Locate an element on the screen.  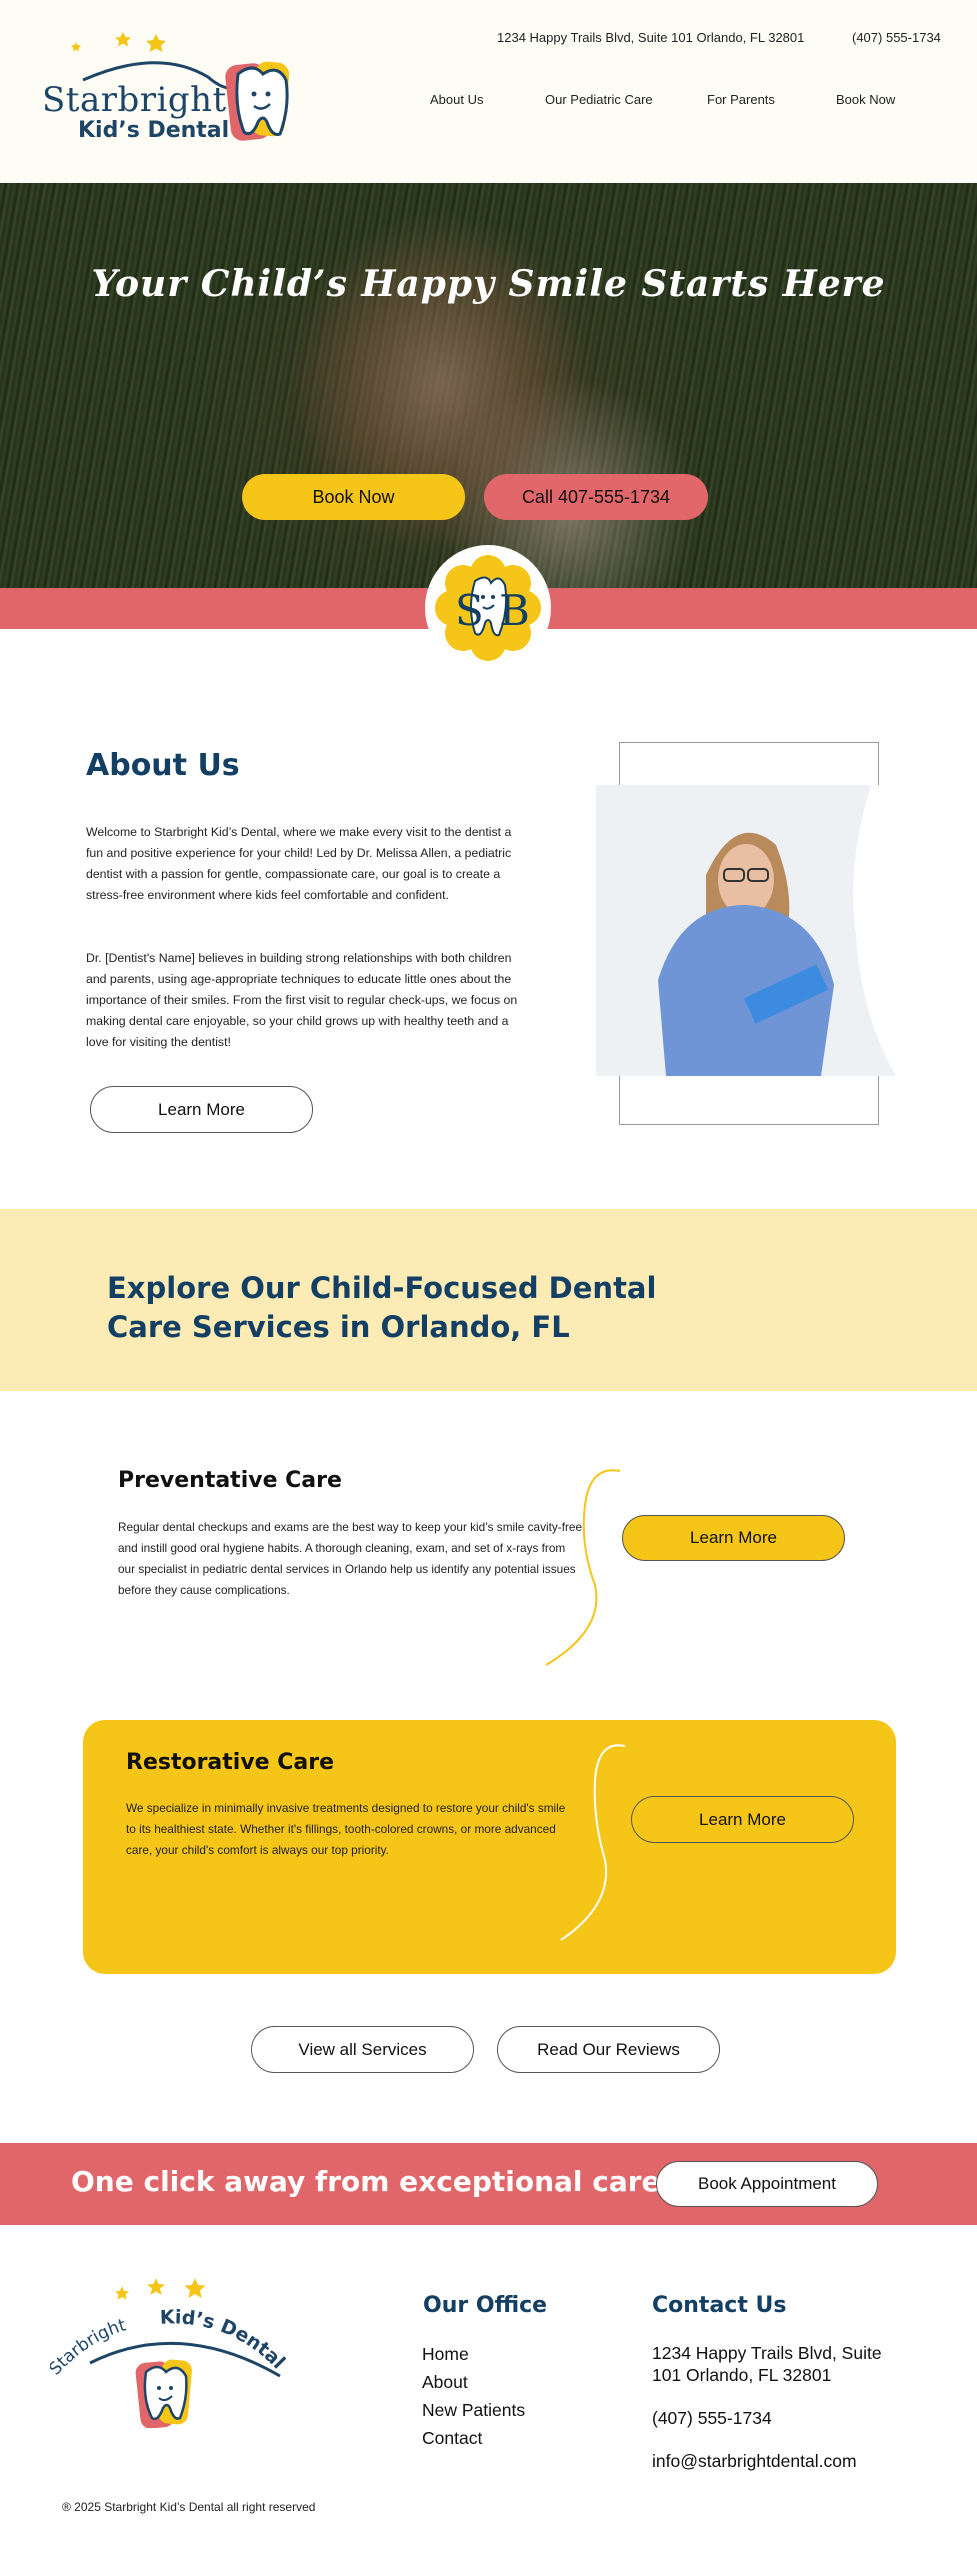
book-appointment-button: Book Appointment is located at coordinates (767, 2184).